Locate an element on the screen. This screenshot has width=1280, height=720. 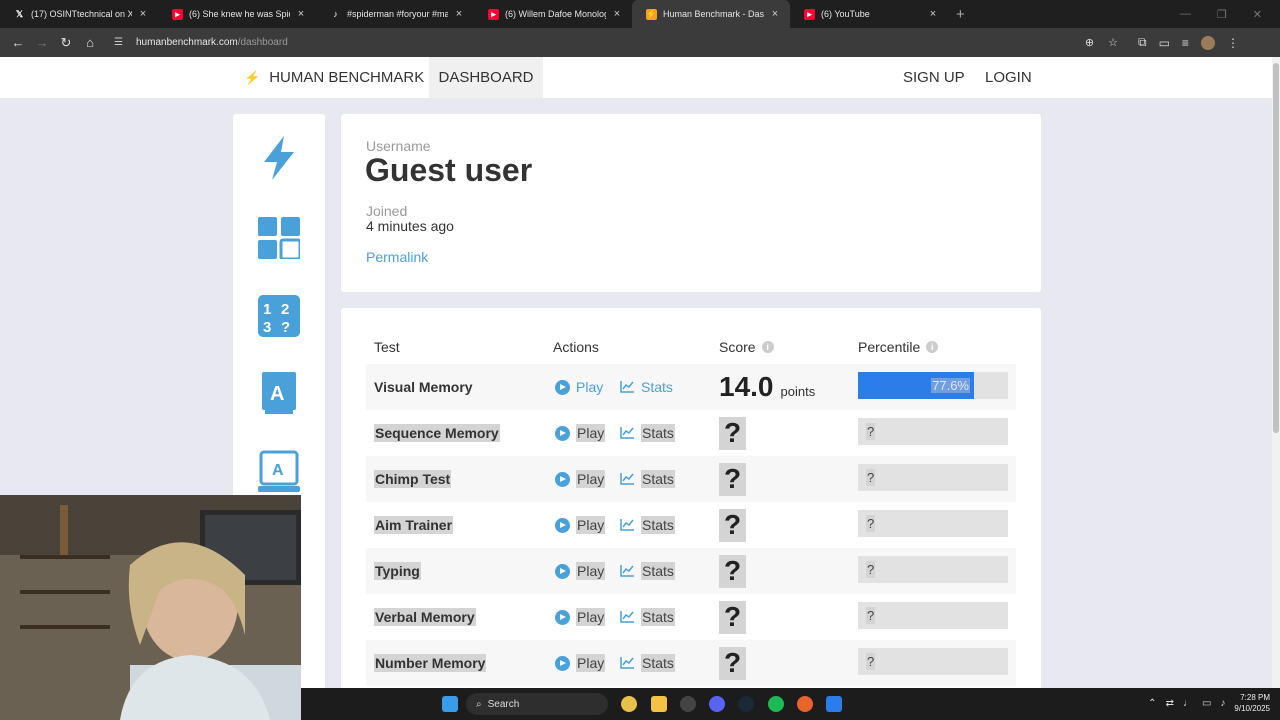
scrollbar-thumb is located at coordinates (1276, 248).